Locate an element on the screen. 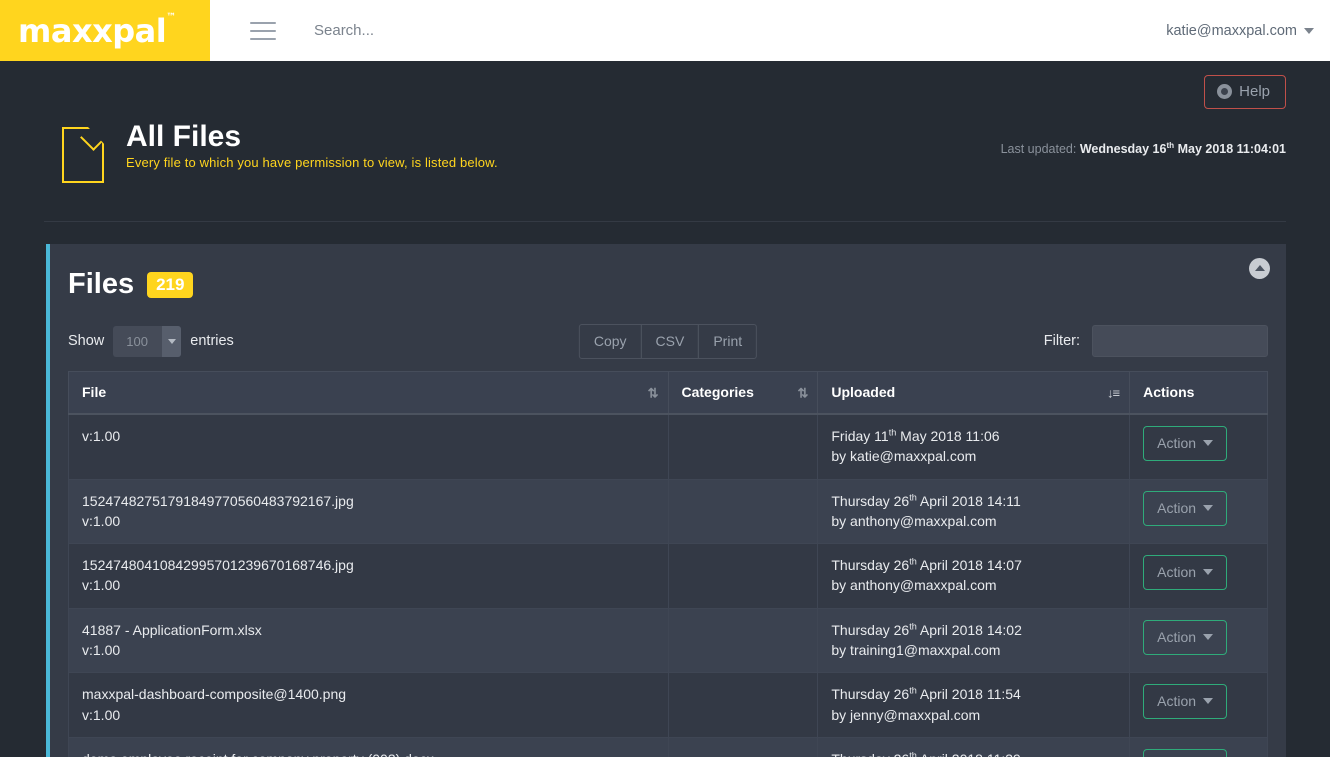 This screenshot has height=757, width=1330. help-button-label: Help is located at coordinates (1254, 91).